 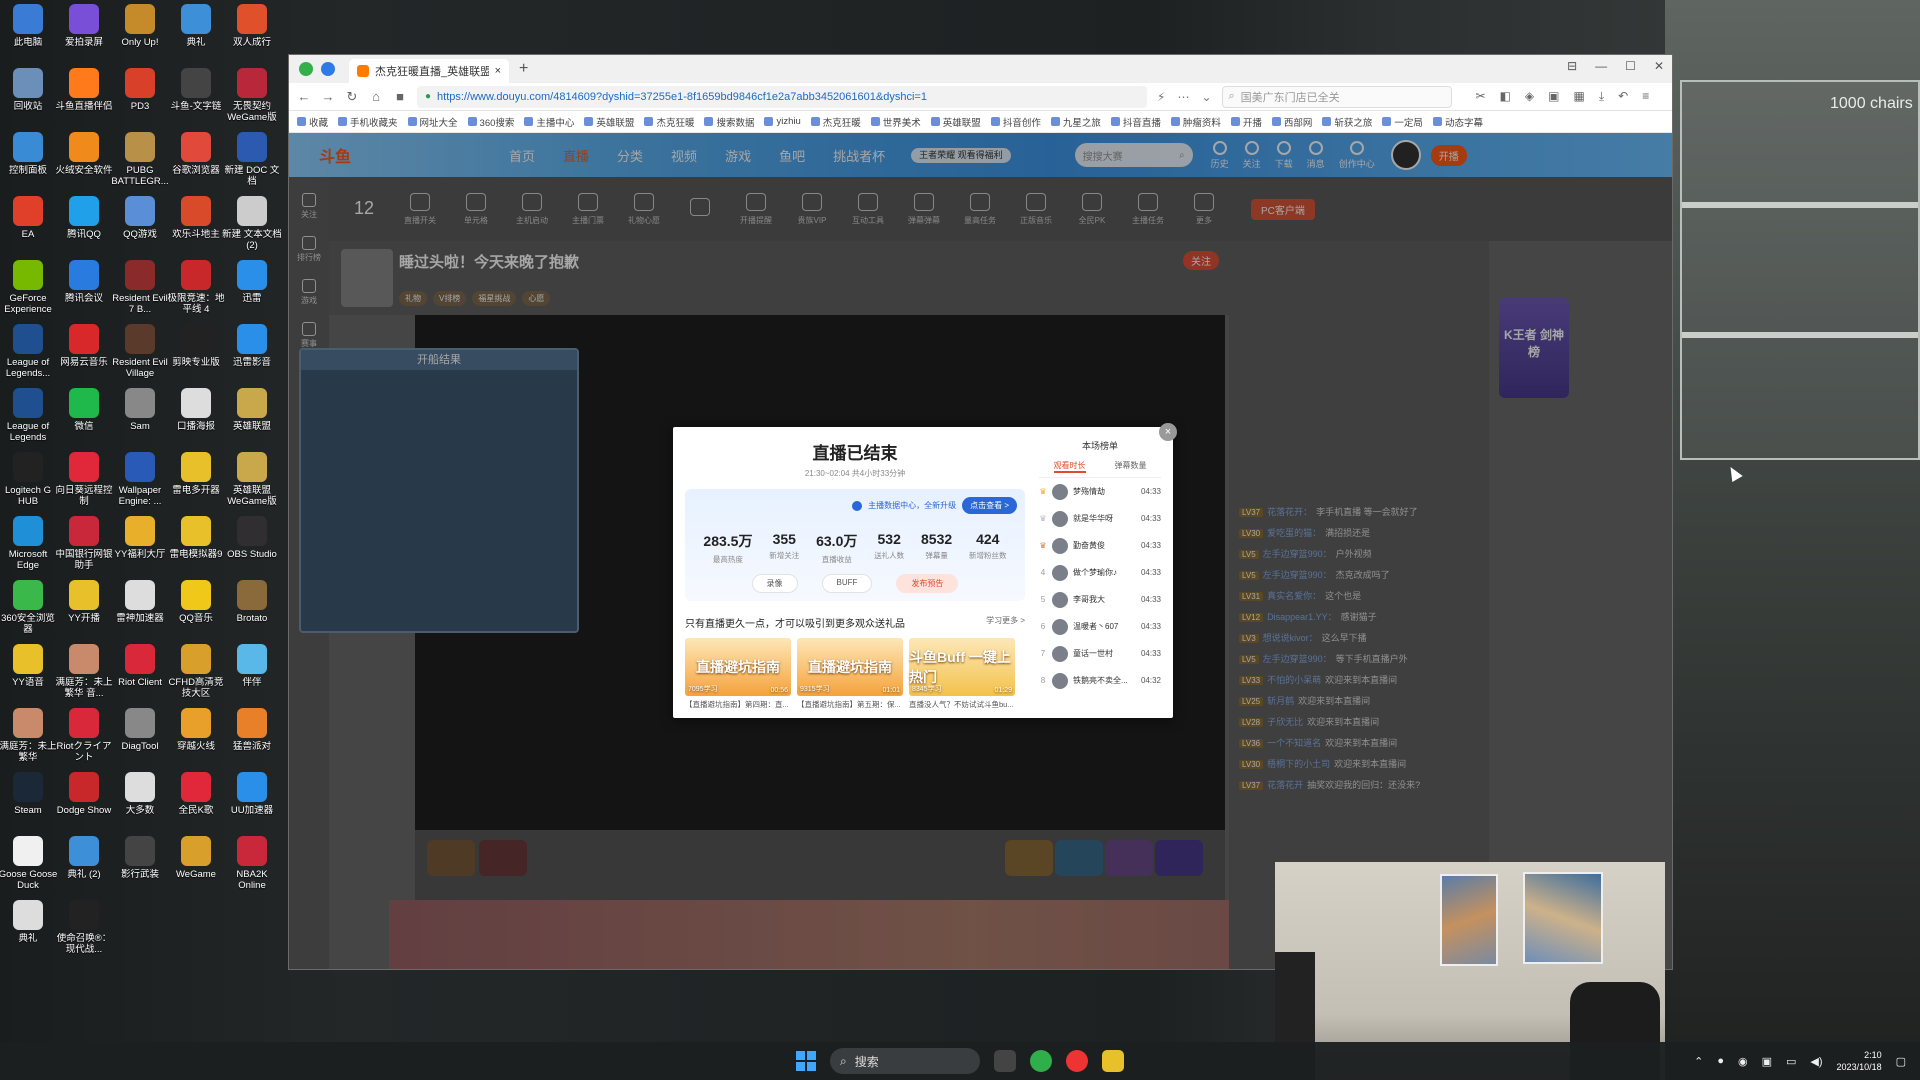 What do you see at coordinates (196, 474) in the screenshot?
I see `desktop-icon: 雷电多开器` at bounding box center [196, 474].